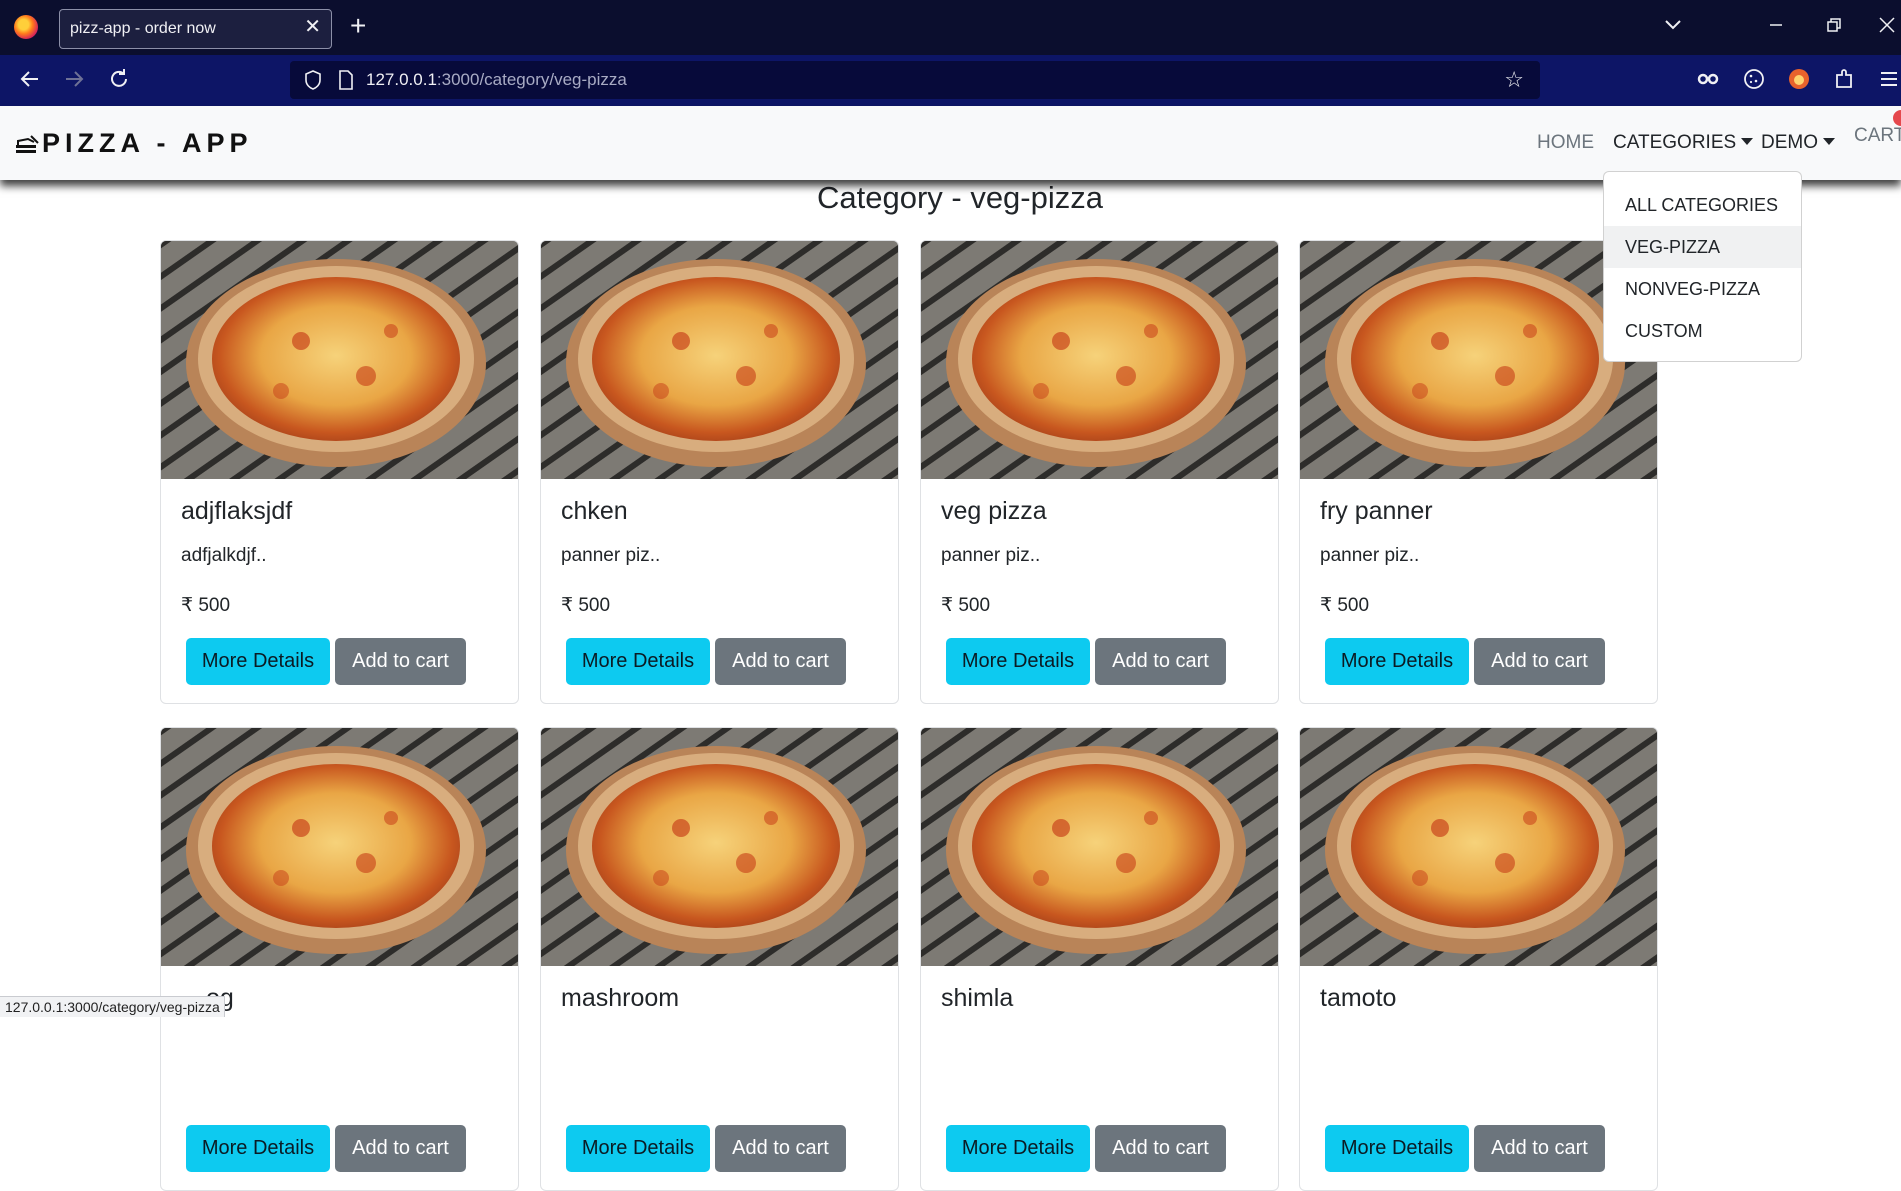 The height and width of the screenshot is (1191, 1901). What do you see at coordinates (1358, 998) in the screenshot?
I see `product-name: tamoto` at bounding box center [1358, 998].